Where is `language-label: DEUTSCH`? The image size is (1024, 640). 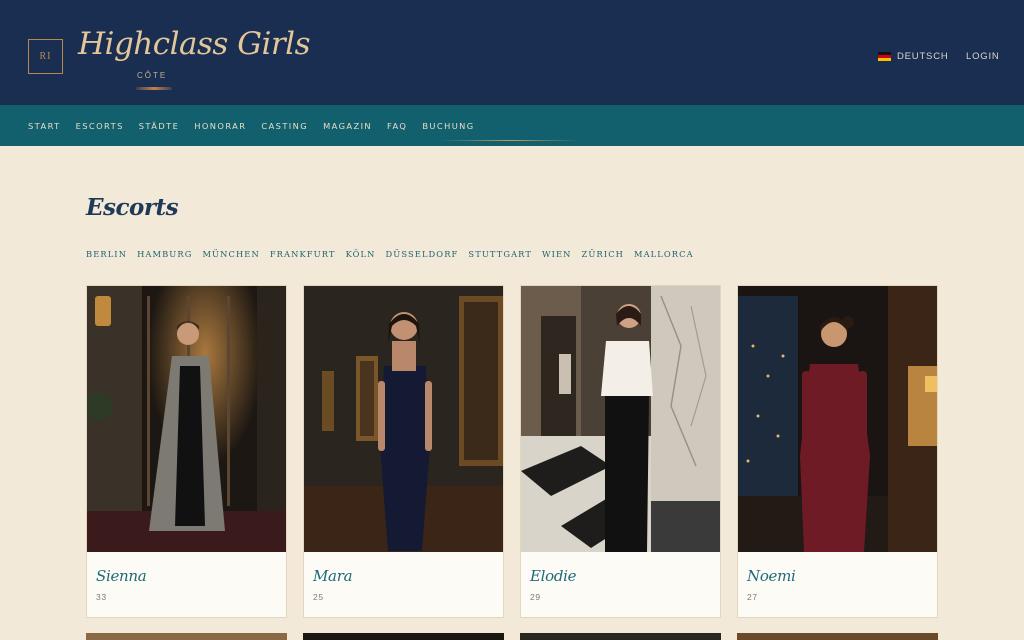 language-label: DEUTSCH is located at coordinates (923, 56).